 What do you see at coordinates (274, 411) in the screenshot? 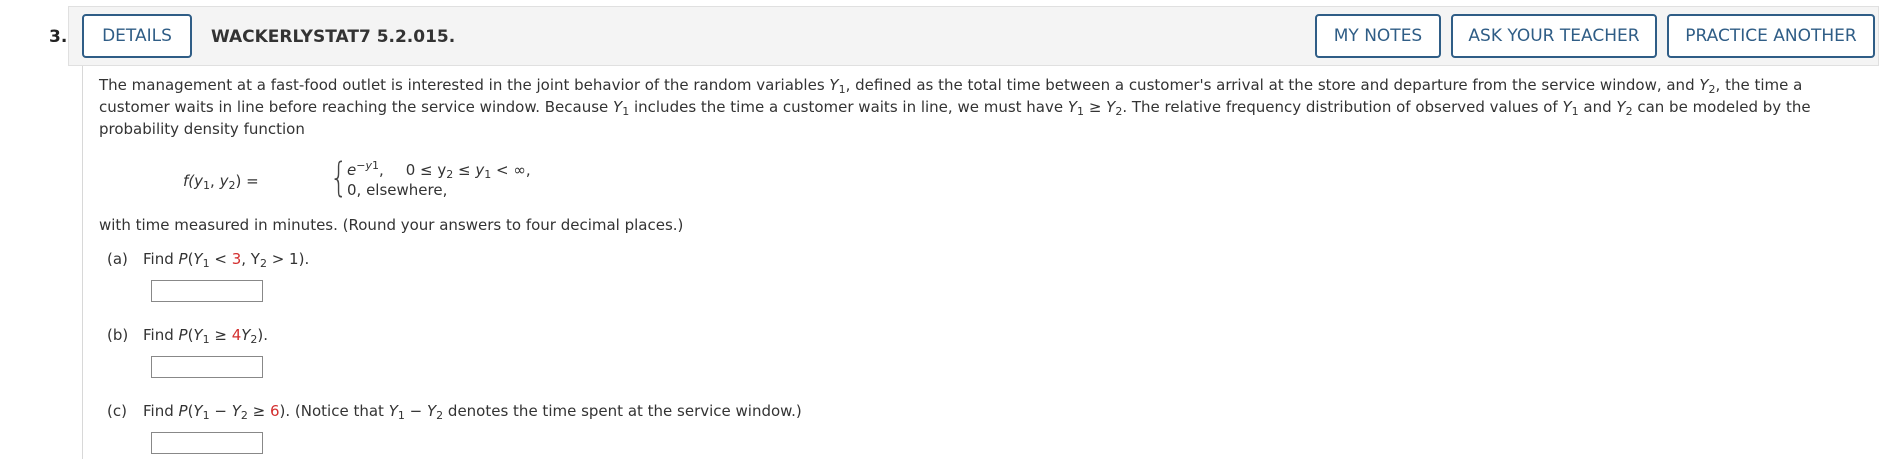
I see `red-value-c: 6` at bounding box center [274, 411].